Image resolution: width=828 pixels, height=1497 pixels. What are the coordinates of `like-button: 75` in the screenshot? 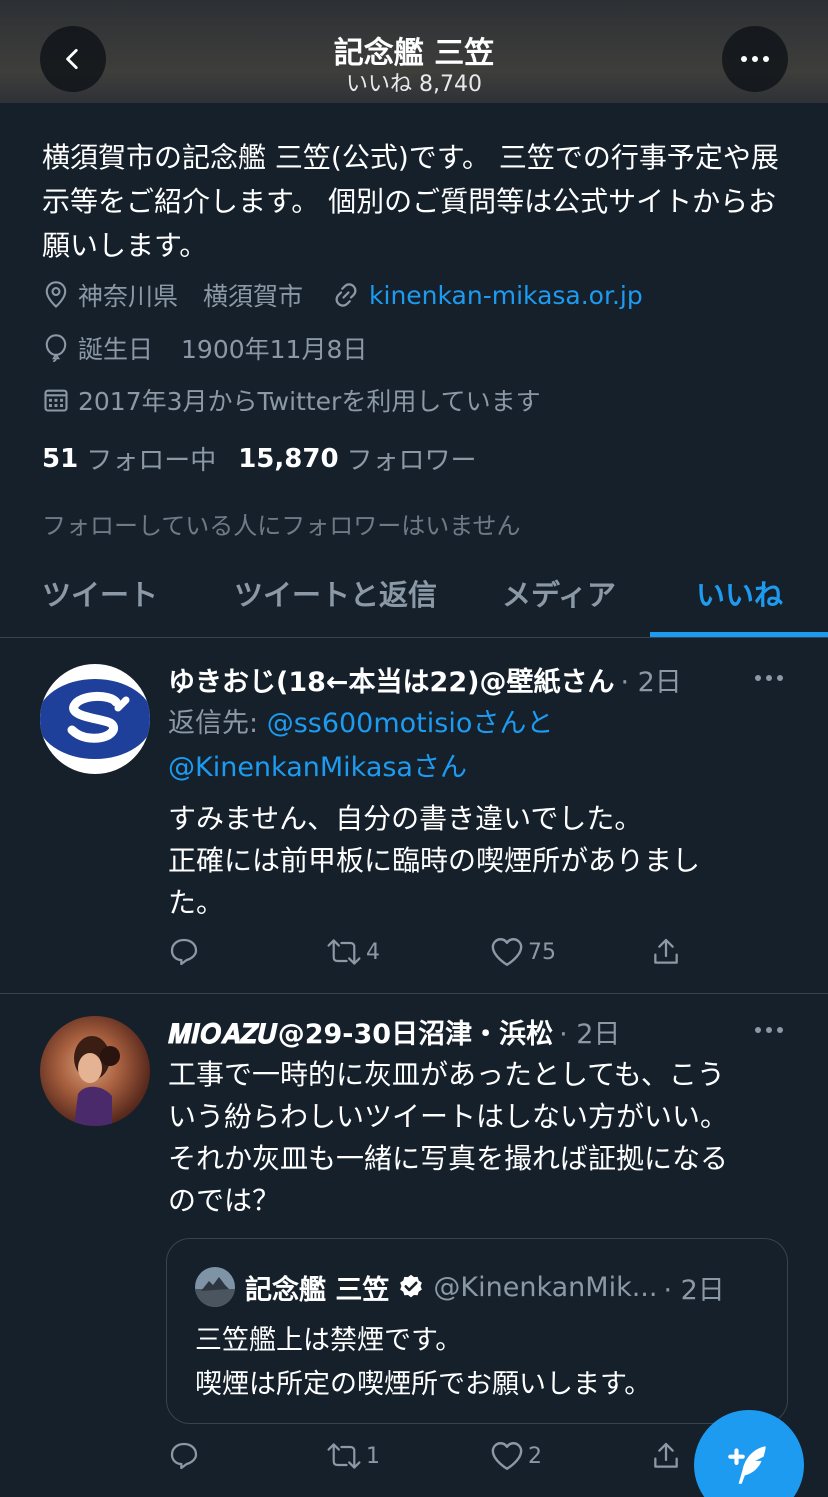 It's located at (523, 952).